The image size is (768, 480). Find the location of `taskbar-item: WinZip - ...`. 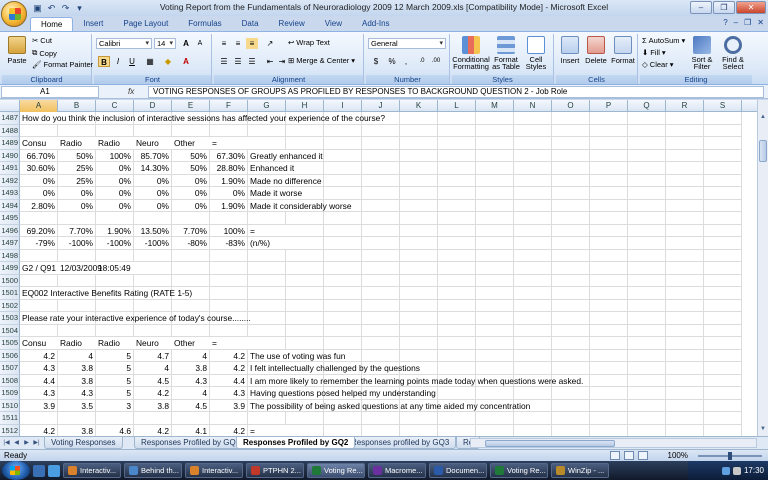

taskbar-item: WinZip - ... is located at coordinates (580, 470).